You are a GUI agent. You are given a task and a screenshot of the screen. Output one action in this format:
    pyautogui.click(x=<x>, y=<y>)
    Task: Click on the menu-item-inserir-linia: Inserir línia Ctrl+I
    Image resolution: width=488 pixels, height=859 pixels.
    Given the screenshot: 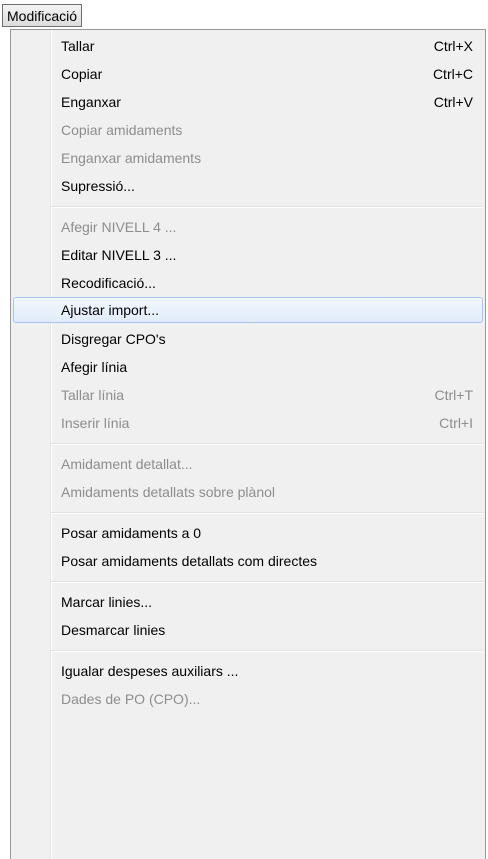 What is the action you would take?
    pyautogui.click(x=248, y=423)
    